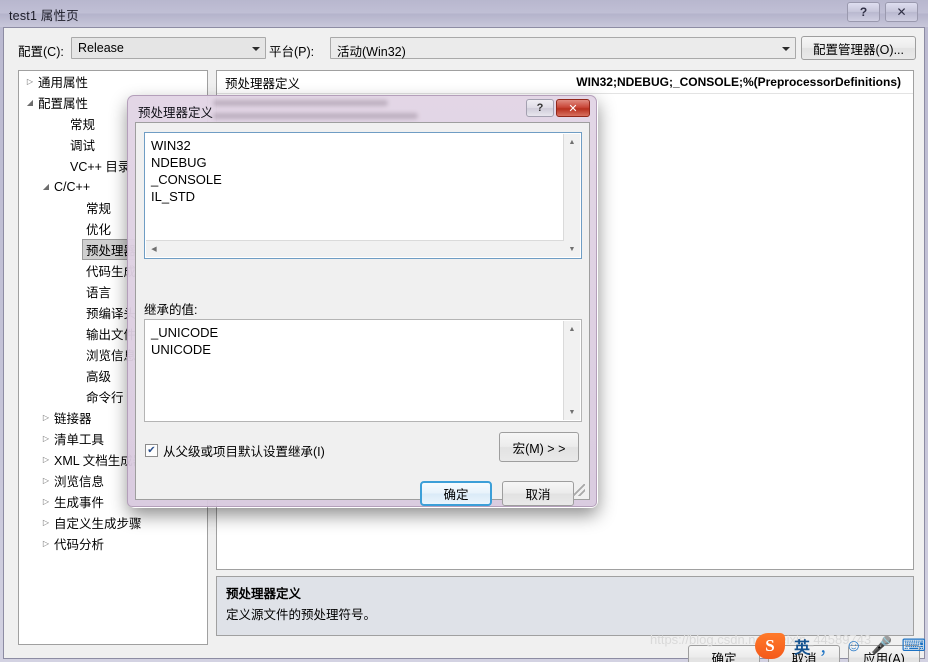 This screenshot has height=662, width=928. I want to click on tree-item-label: 链接器, so click(73, 419).